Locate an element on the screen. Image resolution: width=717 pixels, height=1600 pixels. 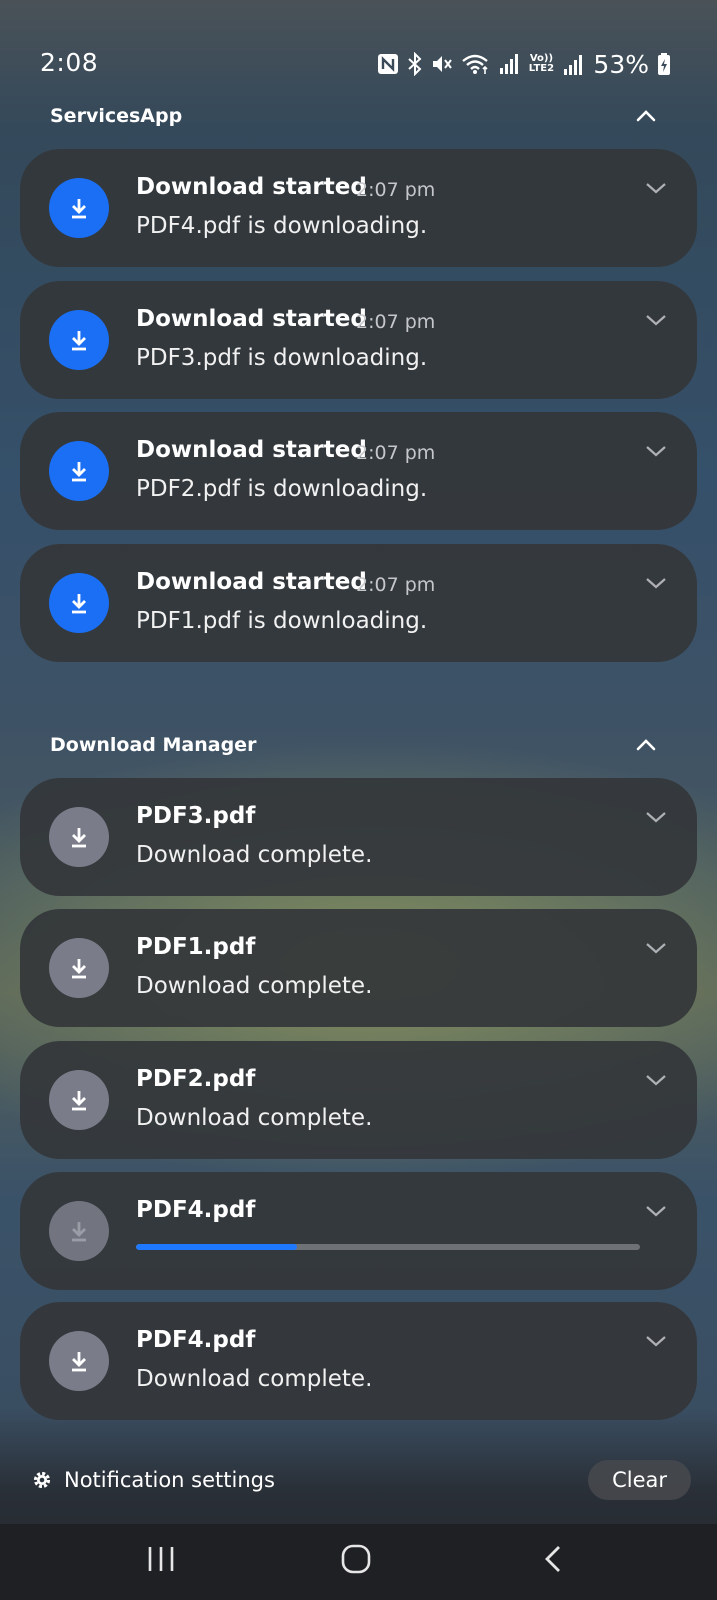
battery-percent: 53% is located at coordinates (621, 64).